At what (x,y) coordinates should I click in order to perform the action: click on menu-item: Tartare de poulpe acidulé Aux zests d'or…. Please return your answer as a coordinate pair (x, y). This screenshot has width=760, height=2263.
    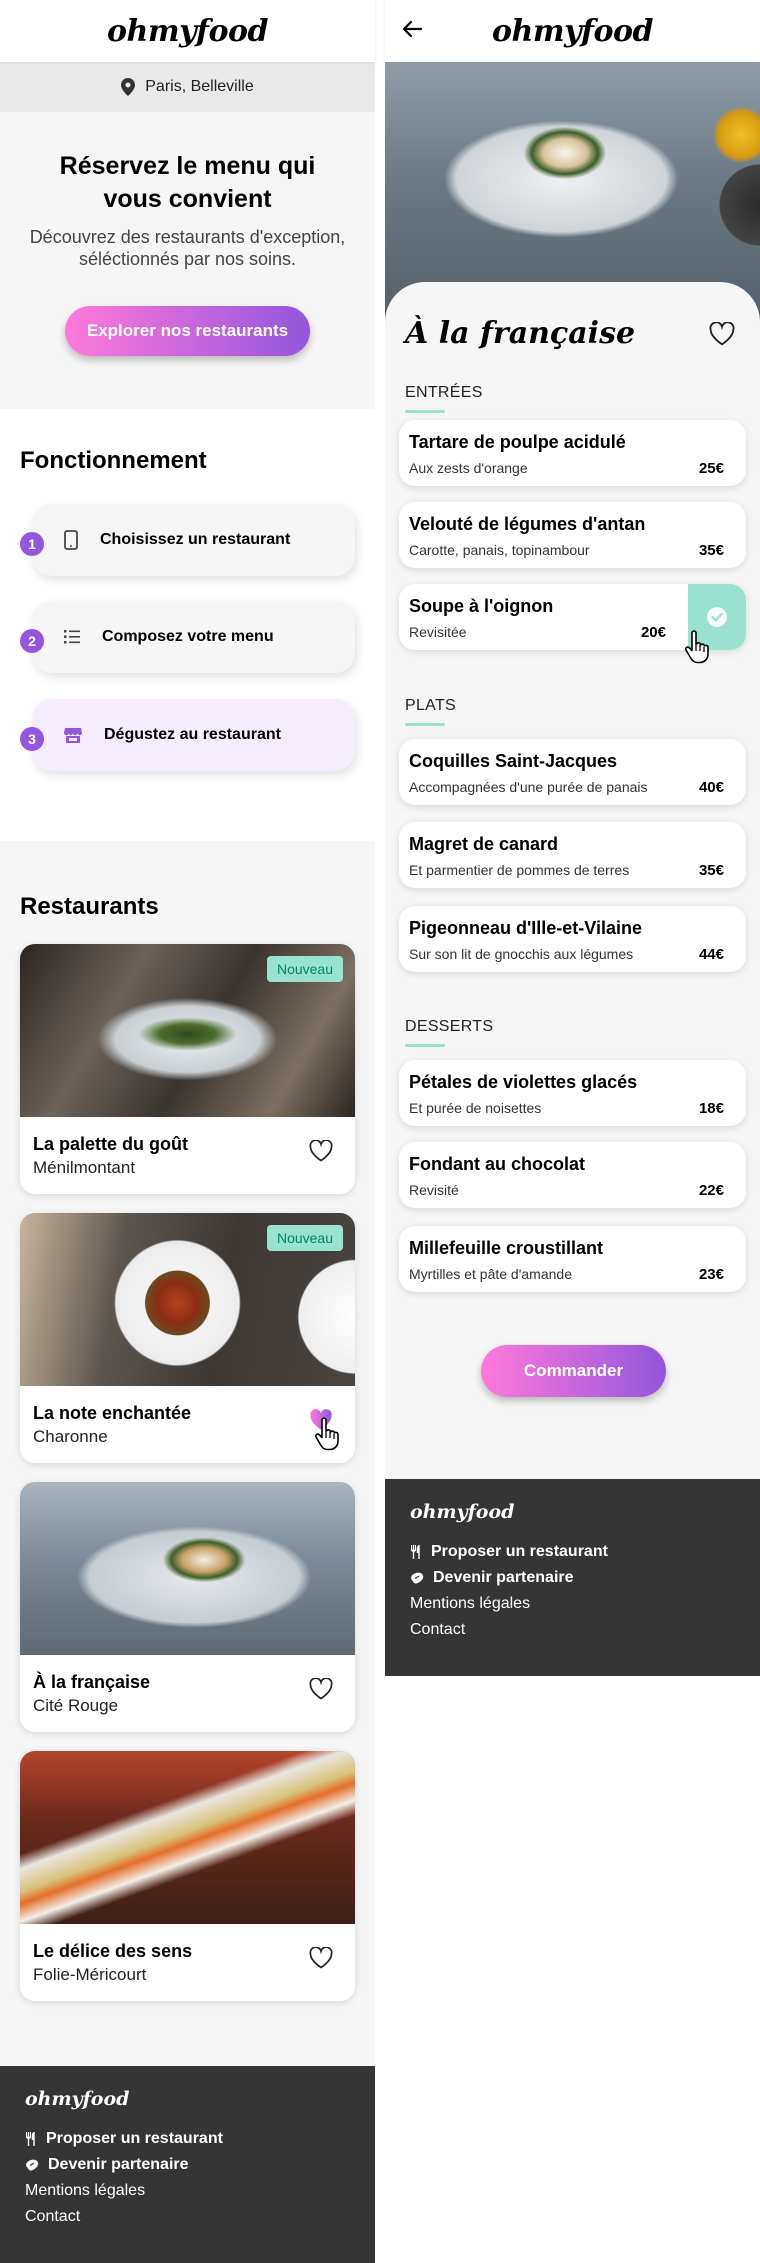
    Looking at the image, I should click on (572, 453).